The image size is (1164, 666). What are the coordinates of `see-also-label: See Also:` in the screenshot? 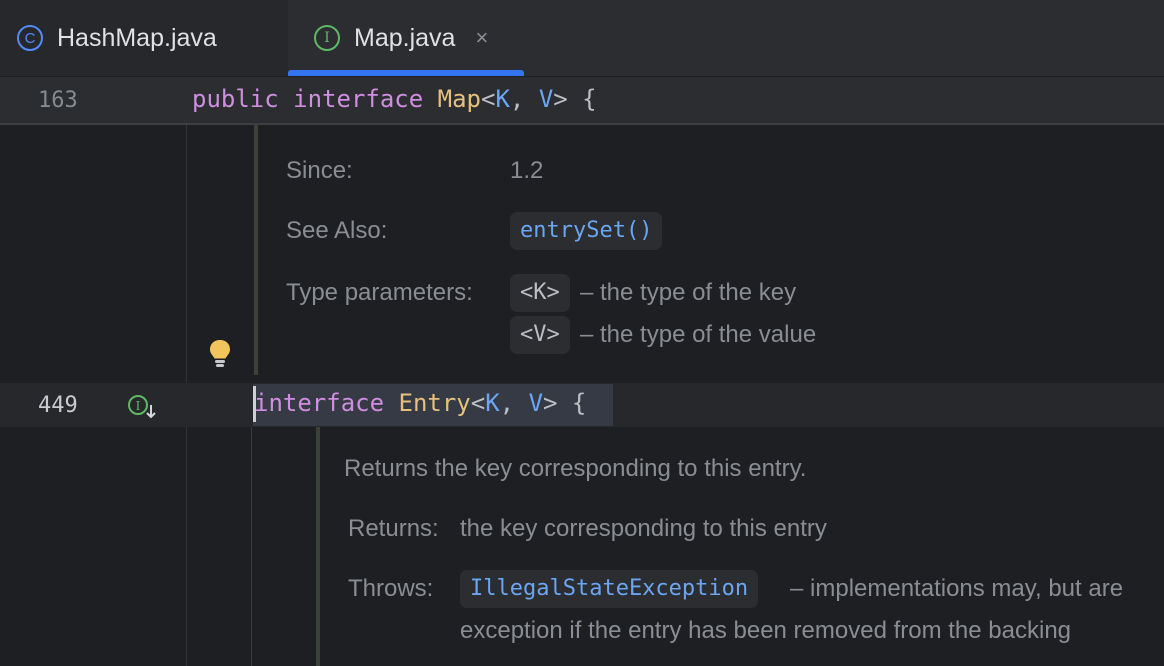 It's located at (337, 230).